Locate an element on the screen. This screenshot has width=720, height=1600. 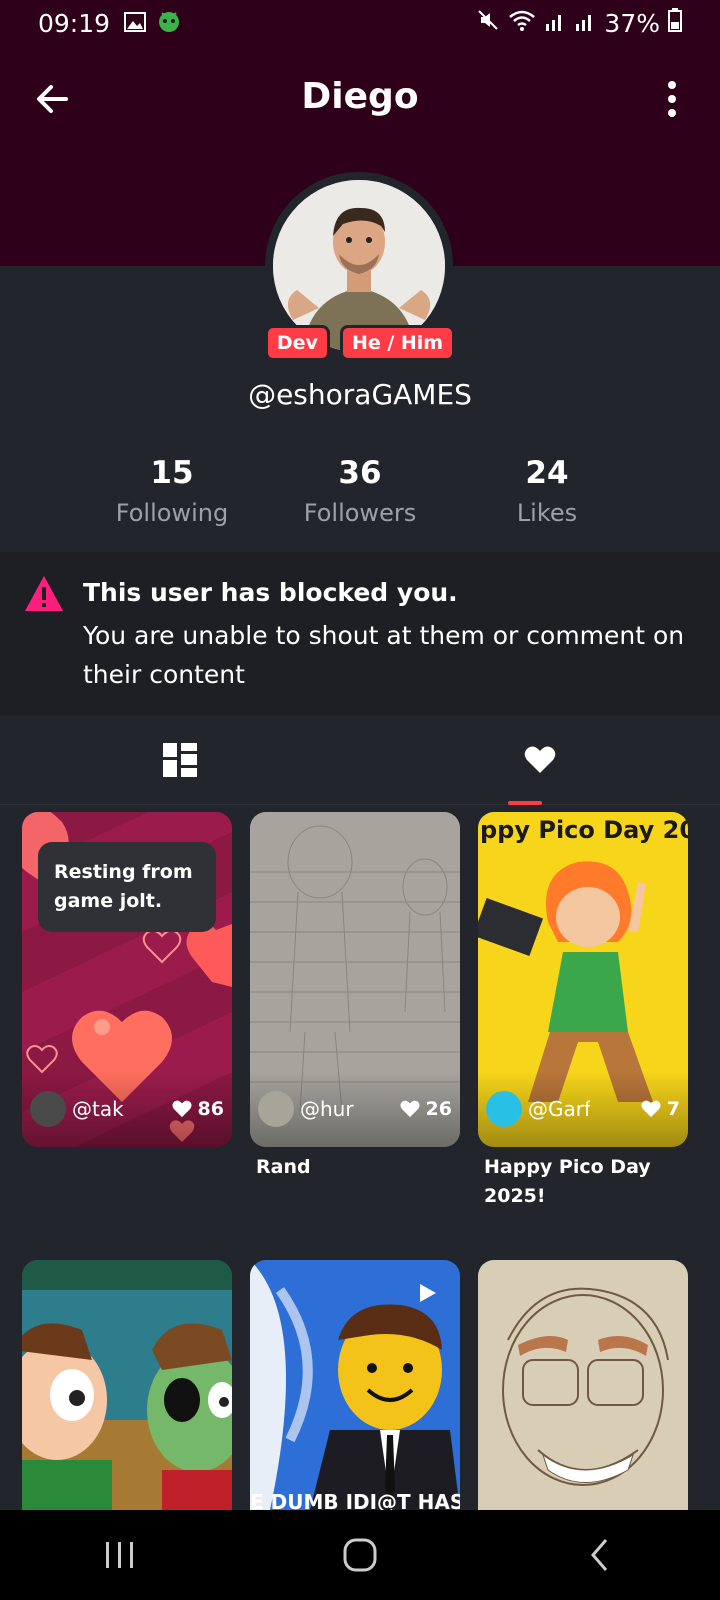
thumbnail-title: ppy Pico Day 20 is located at coordinates (584, 830).